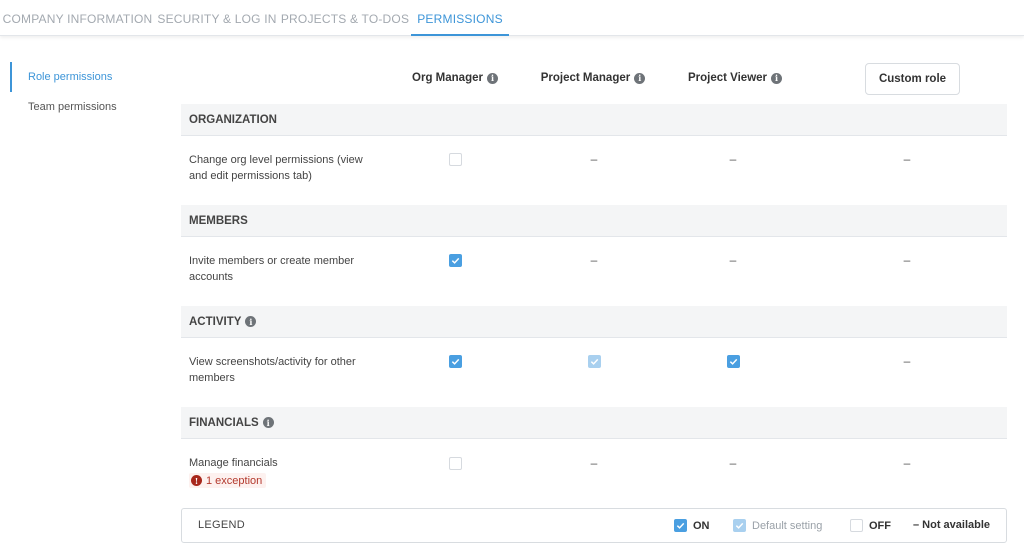  What do you see at coordinates (594, 423) in the screenshot?
I see `section-financials: FINANCIALS i` at bounding box center [594, 423].